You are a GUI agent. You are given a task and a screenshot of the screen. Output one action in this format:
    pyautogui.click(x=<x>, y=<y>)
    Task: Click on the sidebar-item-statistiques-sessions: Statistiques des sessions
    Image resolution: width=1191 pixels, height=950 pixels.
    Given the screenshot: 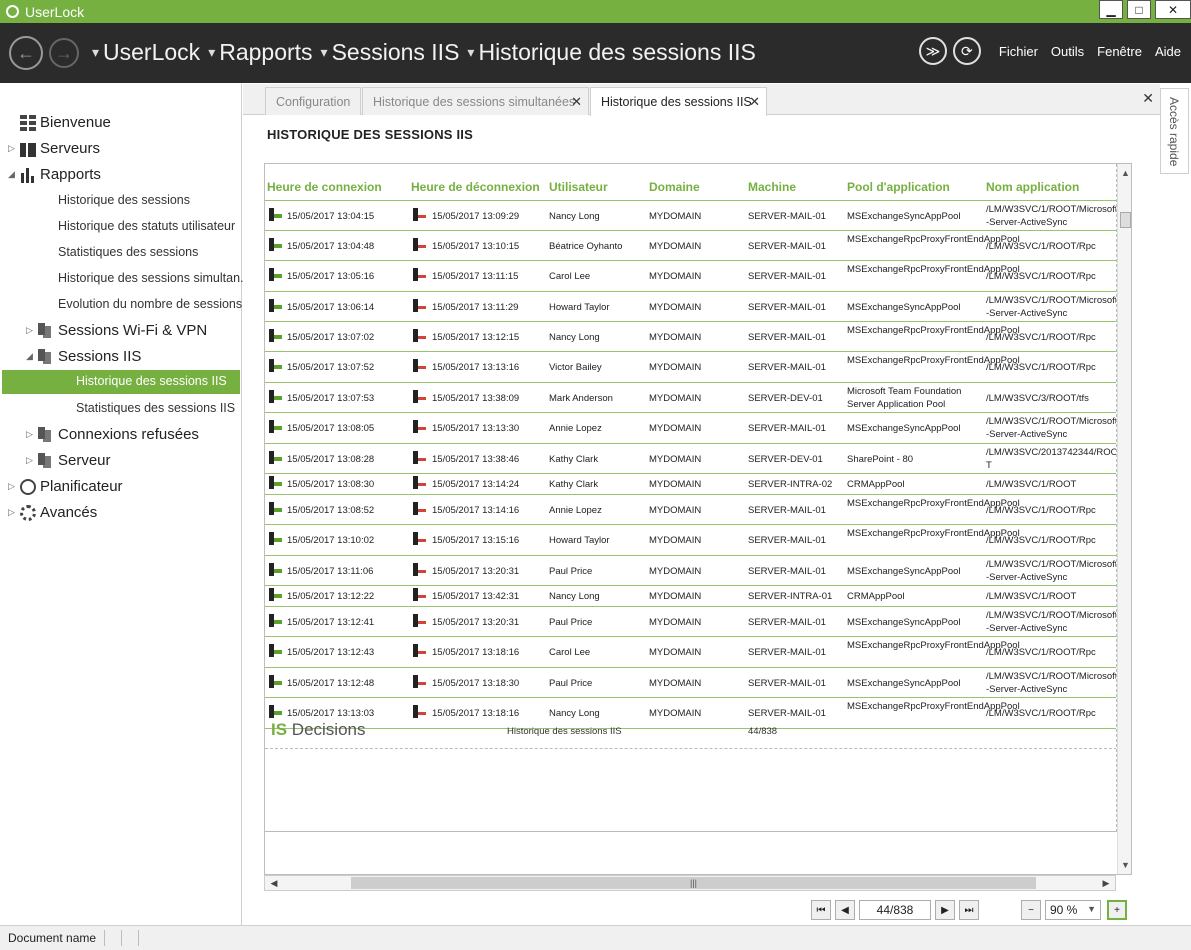 What is the action you would take?
    pyautogui.click(x=128, y=252)
    